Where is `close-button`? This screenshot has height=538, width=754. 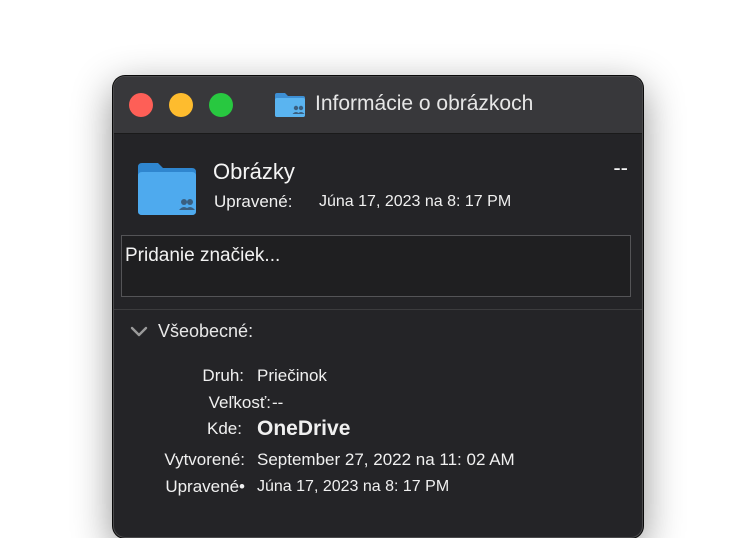
close-button is located at coordinates (141, 105).